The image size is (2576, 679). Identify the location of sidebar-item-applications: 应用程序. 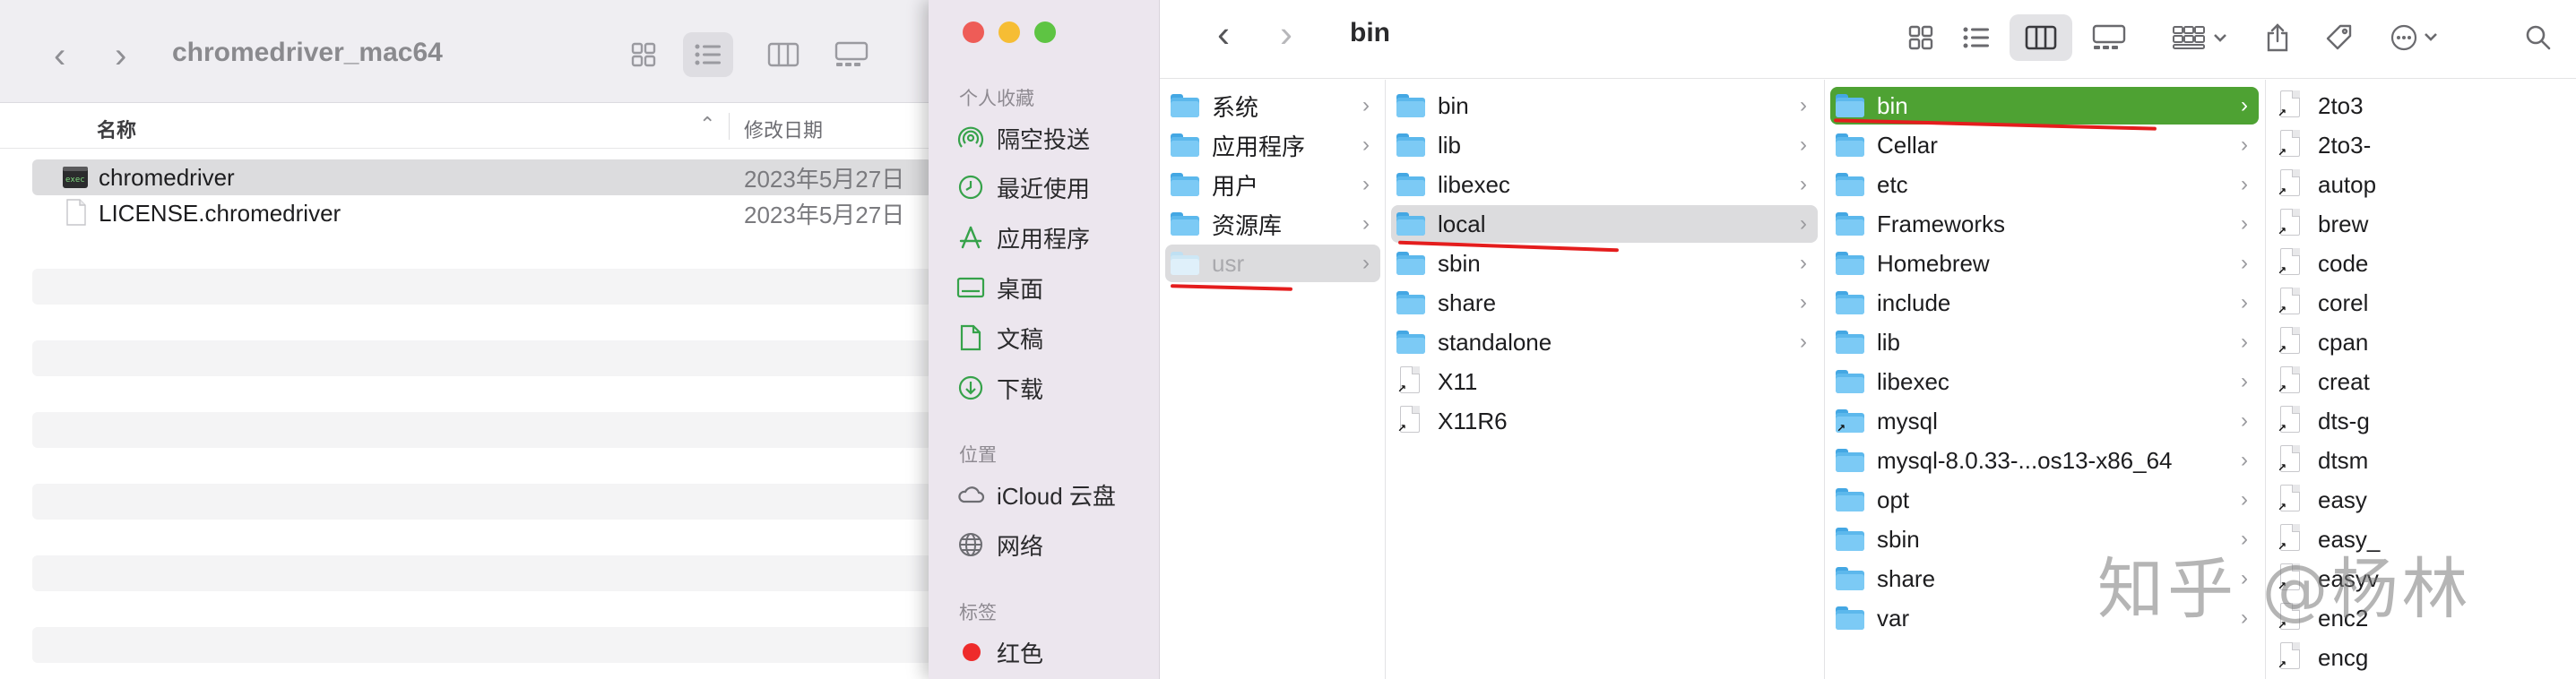
(1054, 238).